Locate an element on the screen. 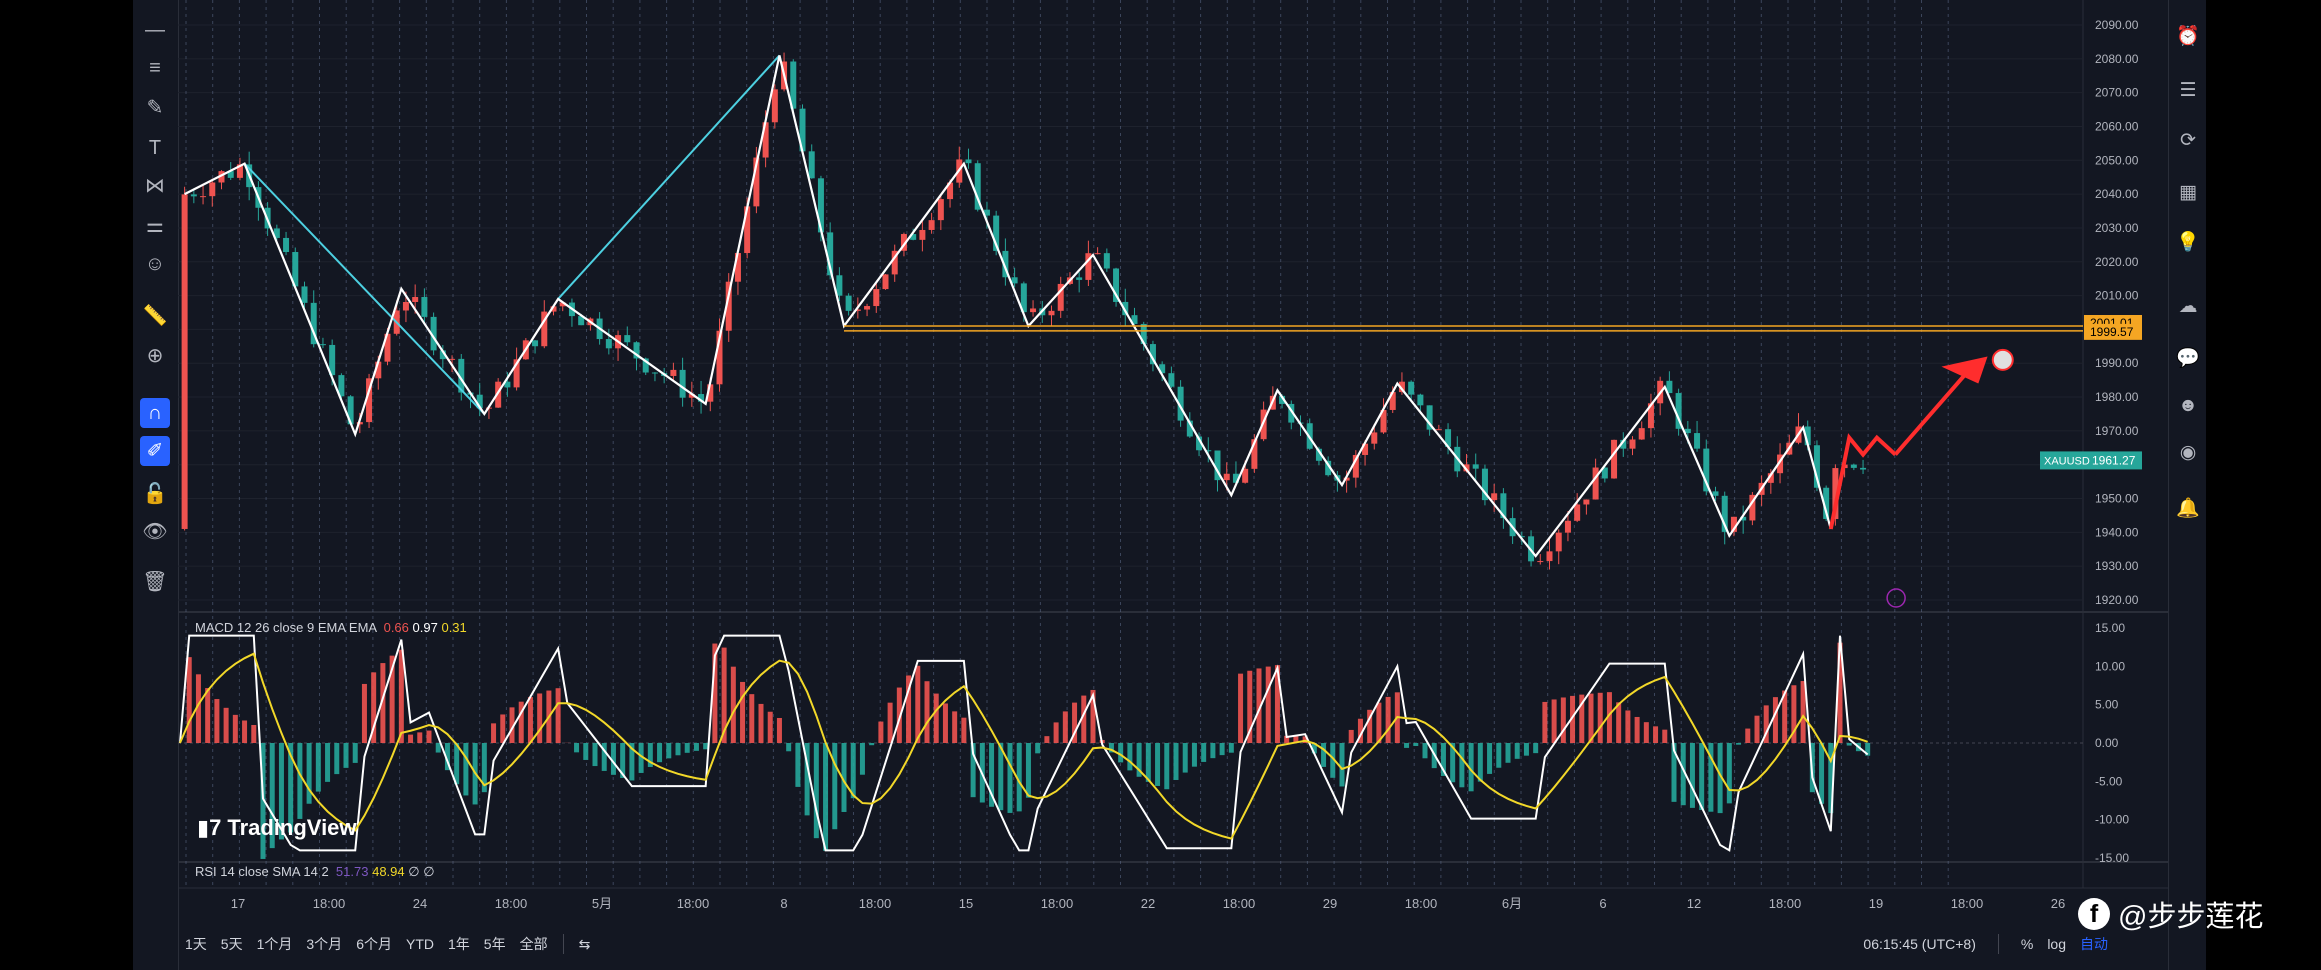  macd-value-signal: 0.31 is located at coordinates (454, 627).